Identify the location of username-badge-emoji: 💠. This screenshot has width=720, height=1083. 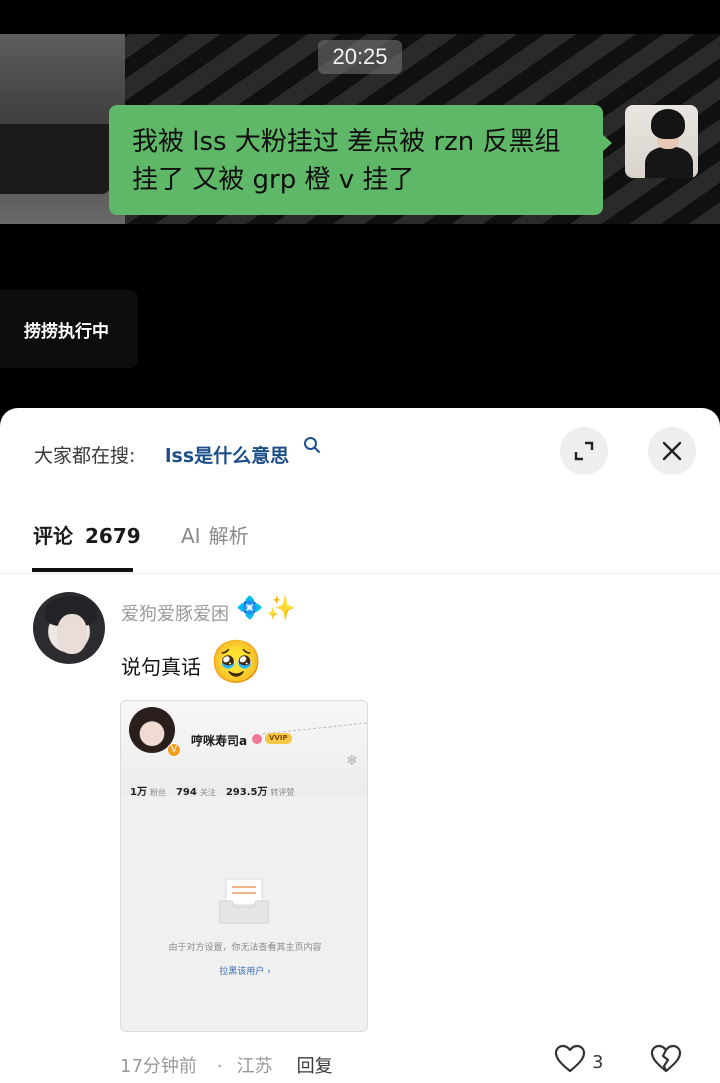
(250, 608).